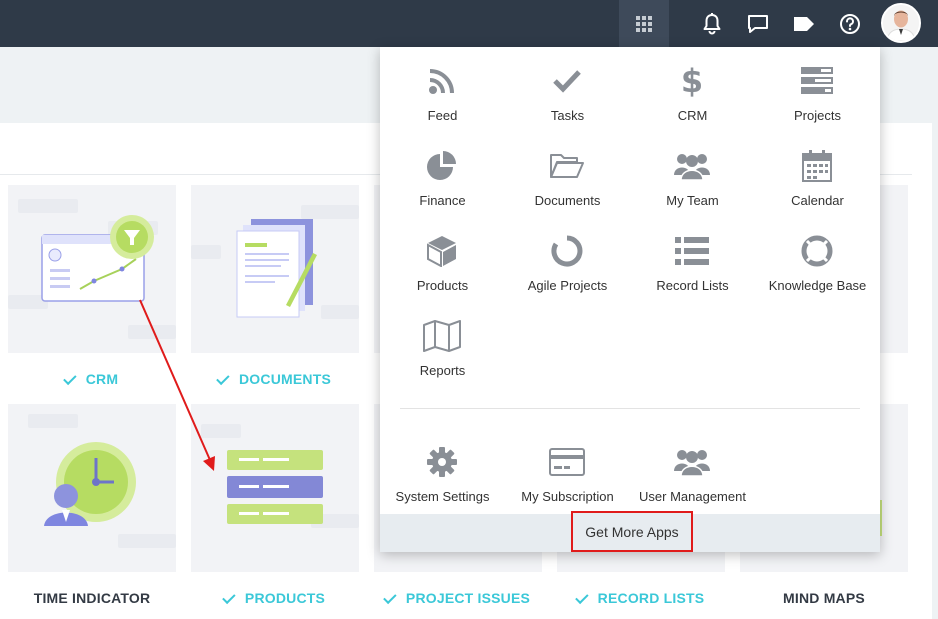 The height and width of the screenshot is (619, 938). Describe the element at coordinates (641, 598) in the screenshot. I see `app-tile-label: RECORD LISTS` at that location.